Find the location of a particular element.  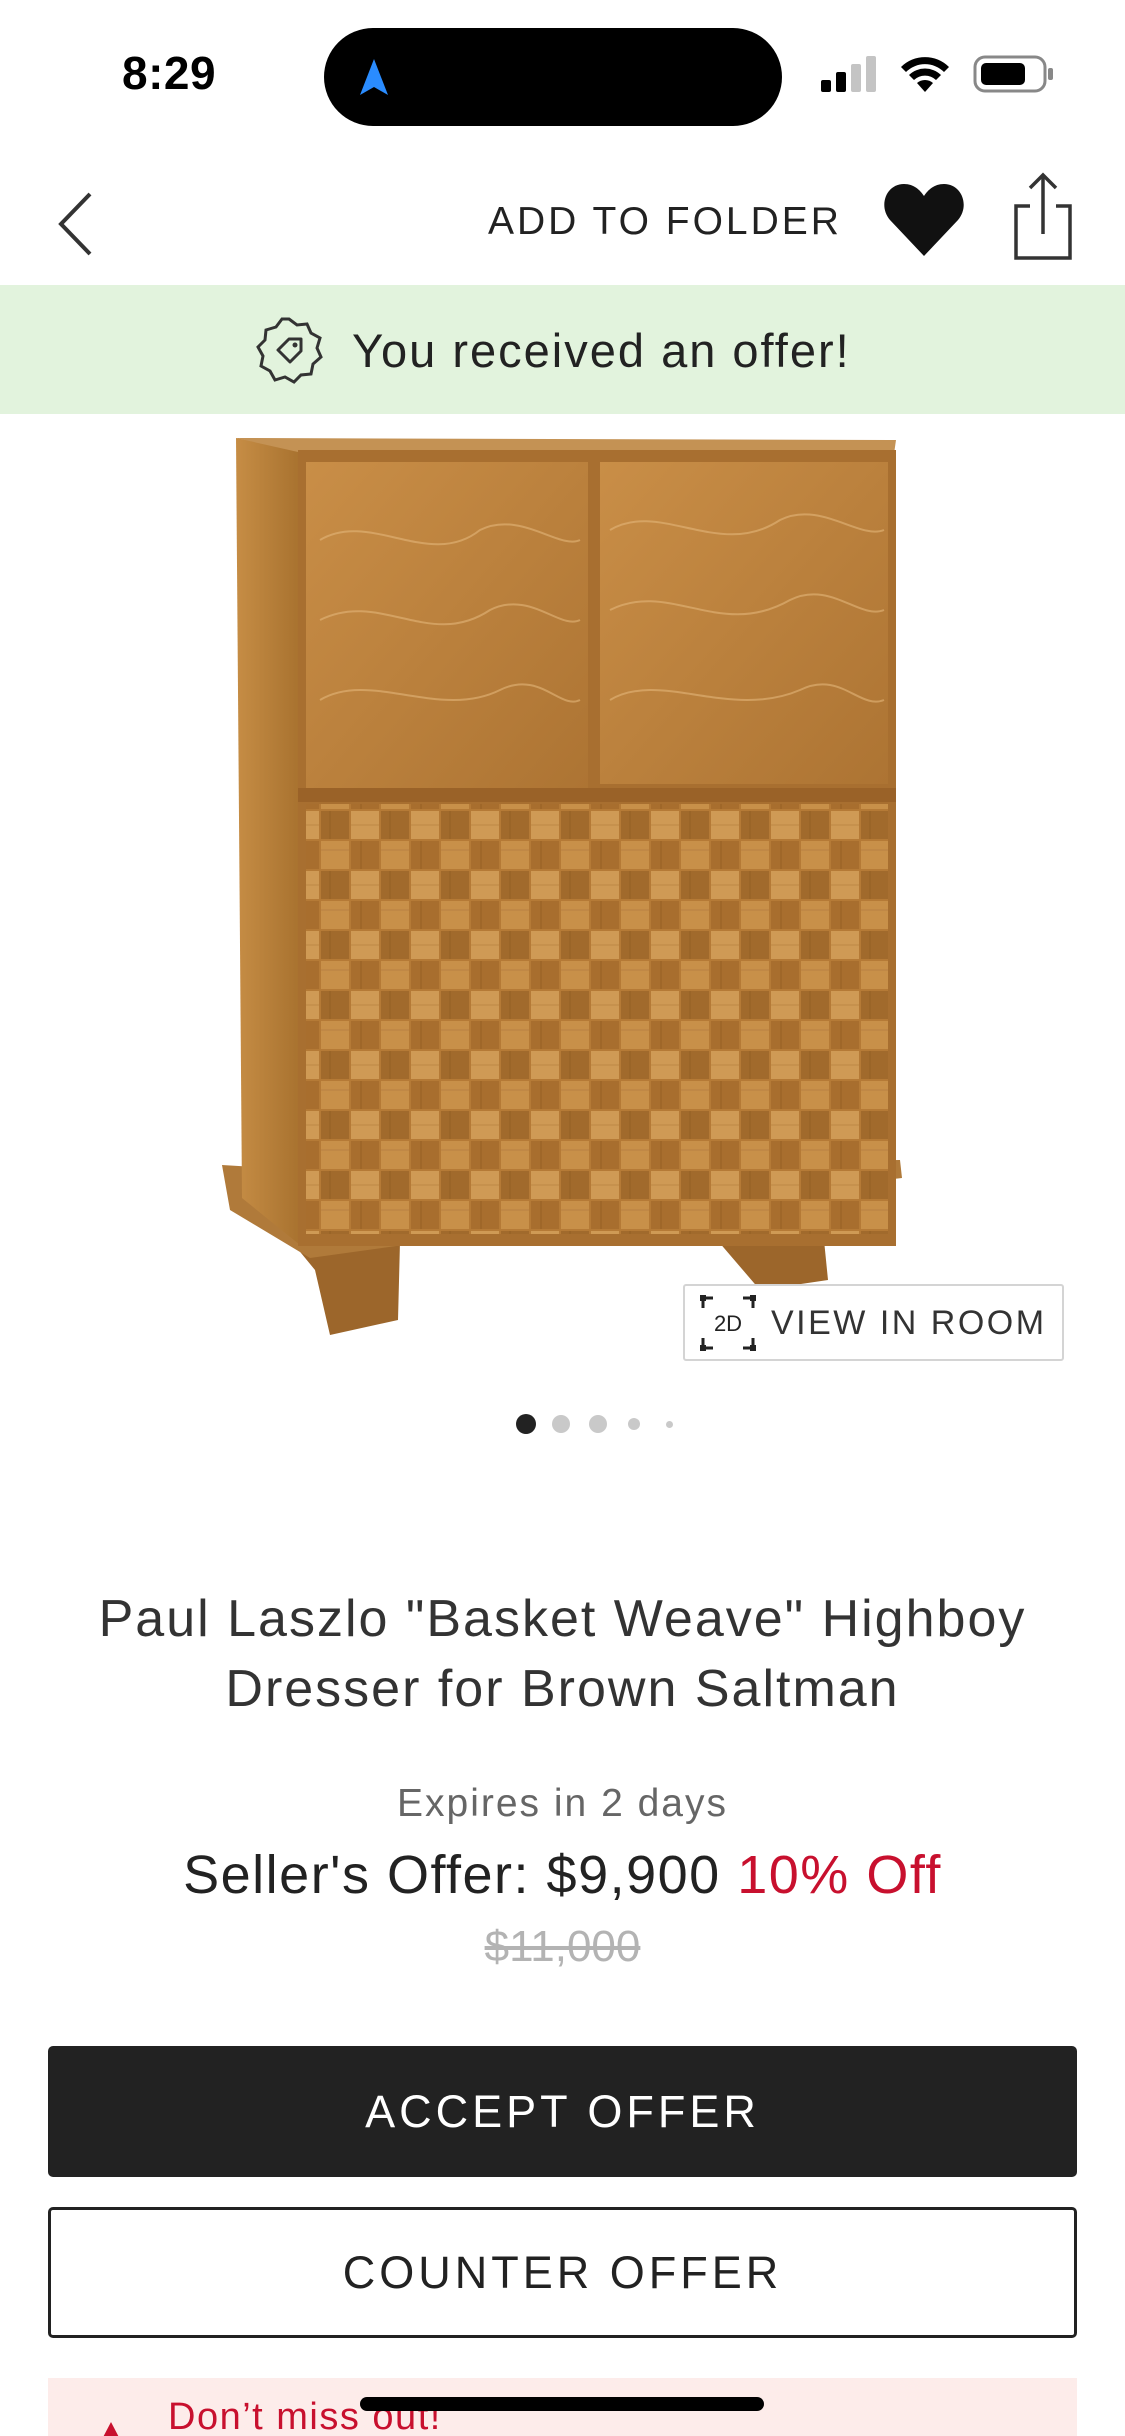

status-indicators is located at coordinates (937, 74).